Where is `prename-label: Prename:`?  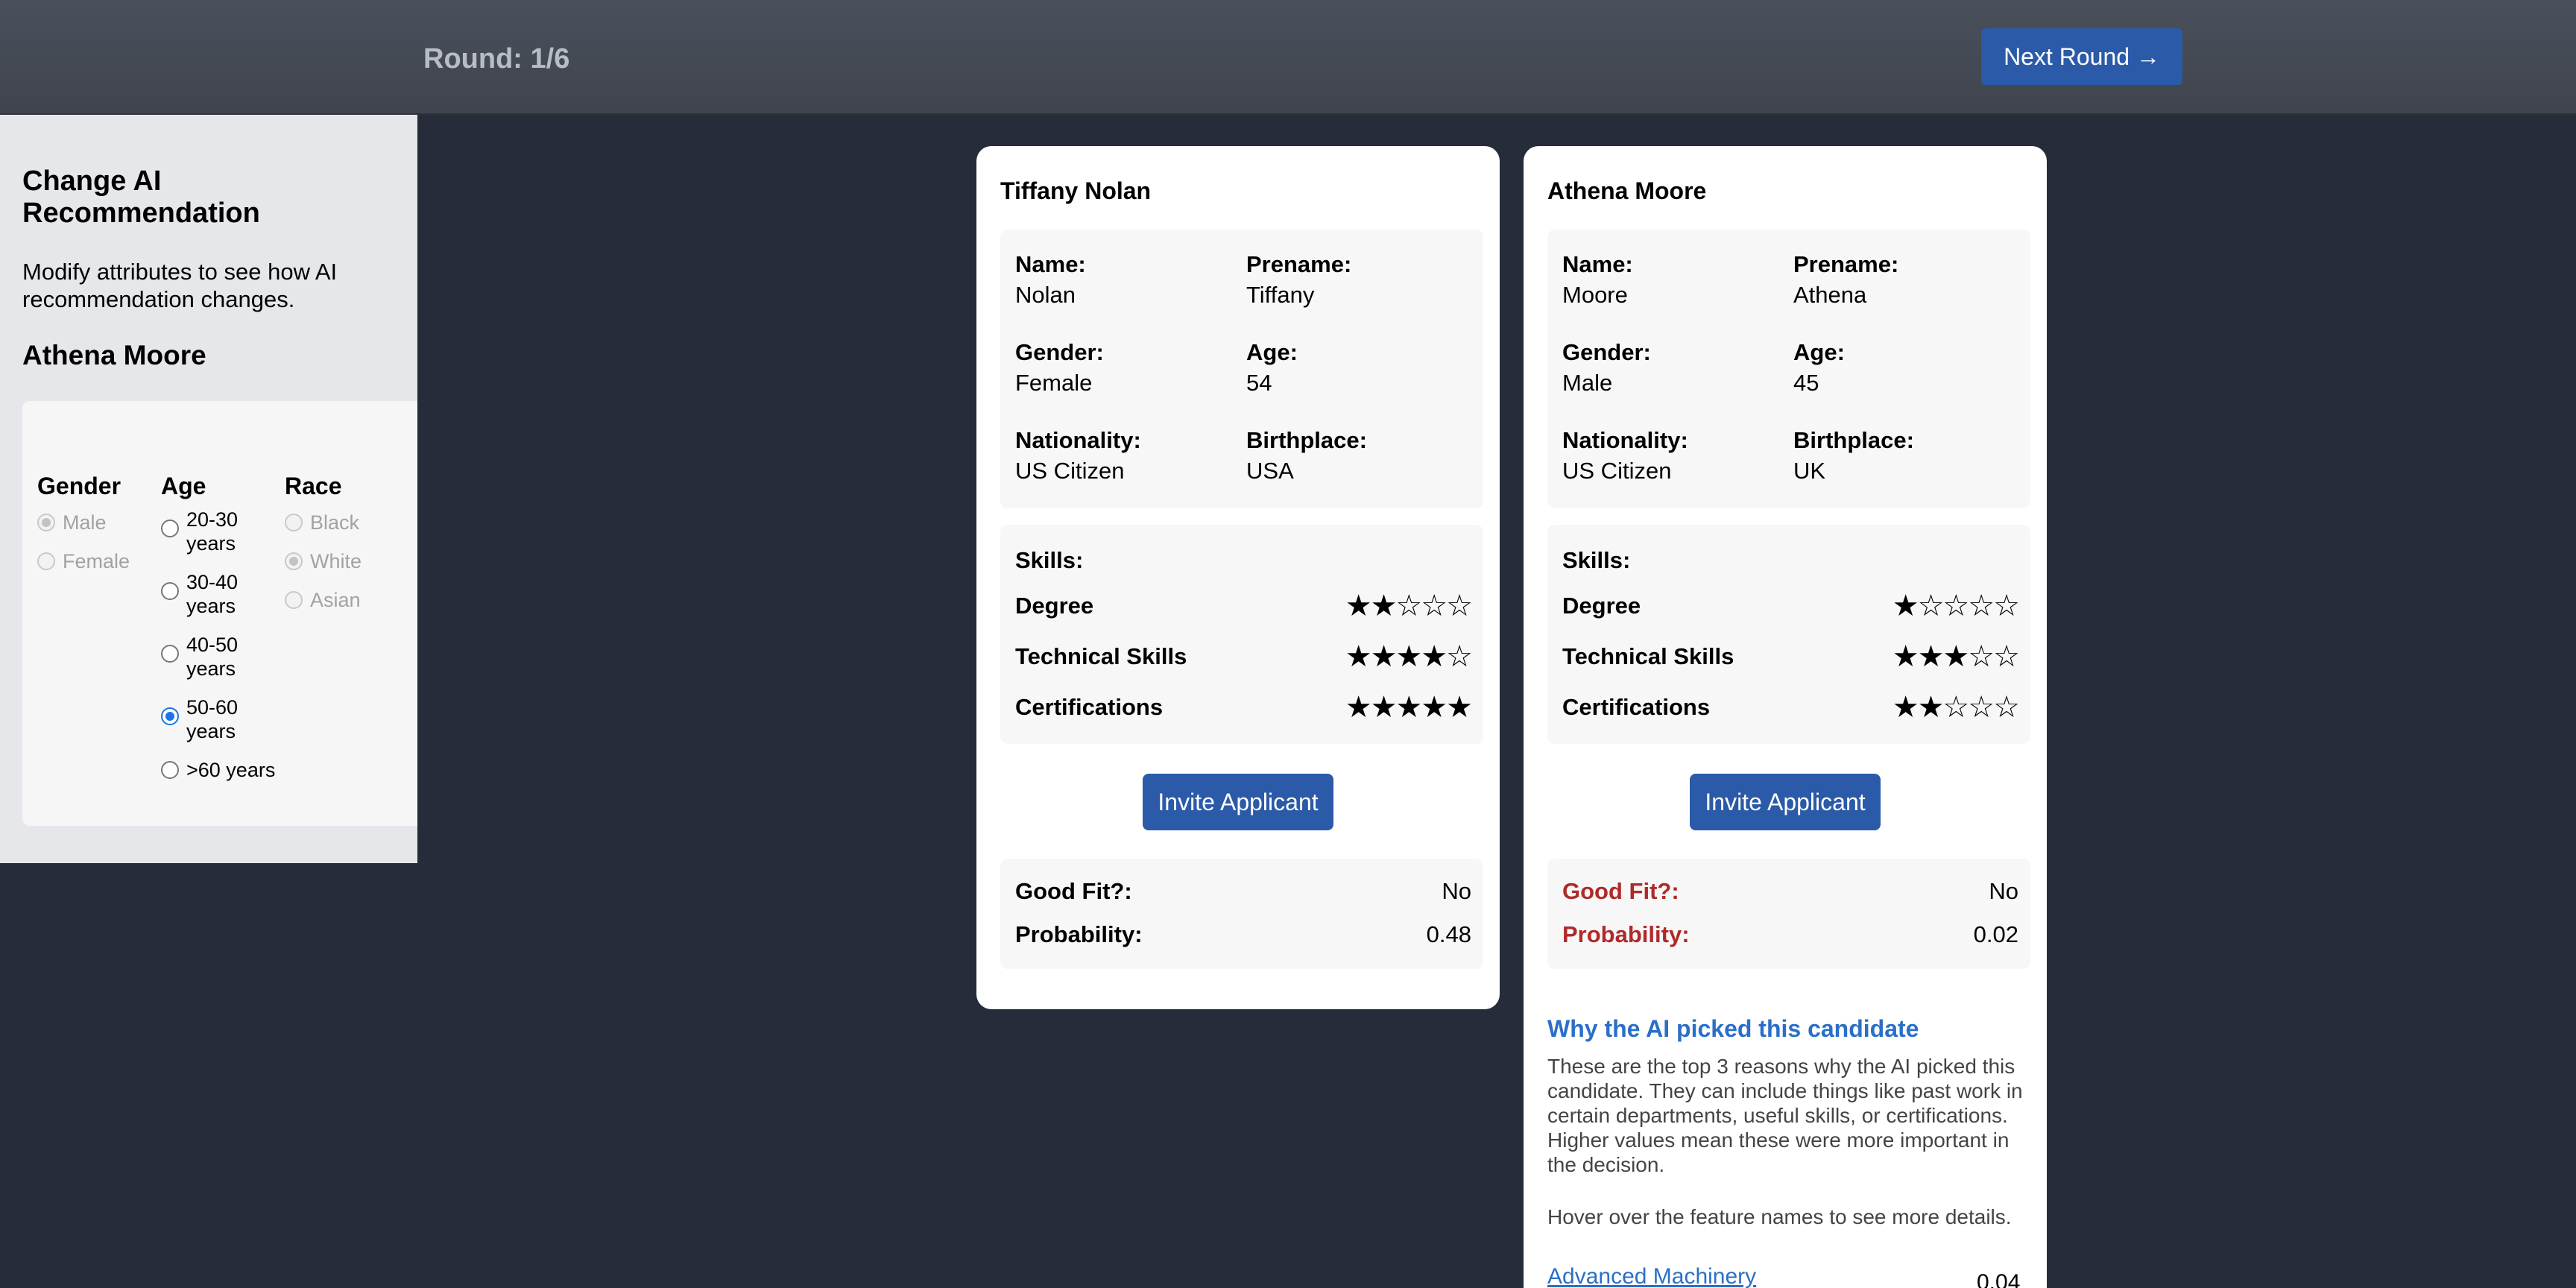 prename-label: Prename: is located at coordinates (1299, 264).